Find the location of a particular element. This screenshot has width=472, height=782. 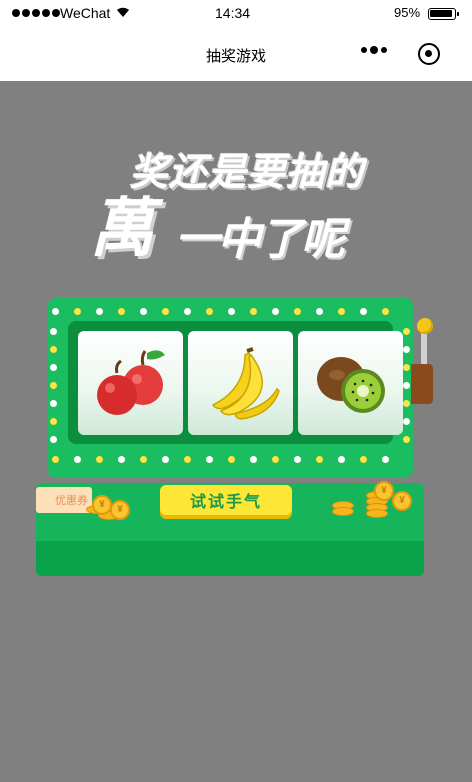

coupon-ticket: 优惠券 is located at coordinates (64, 500).